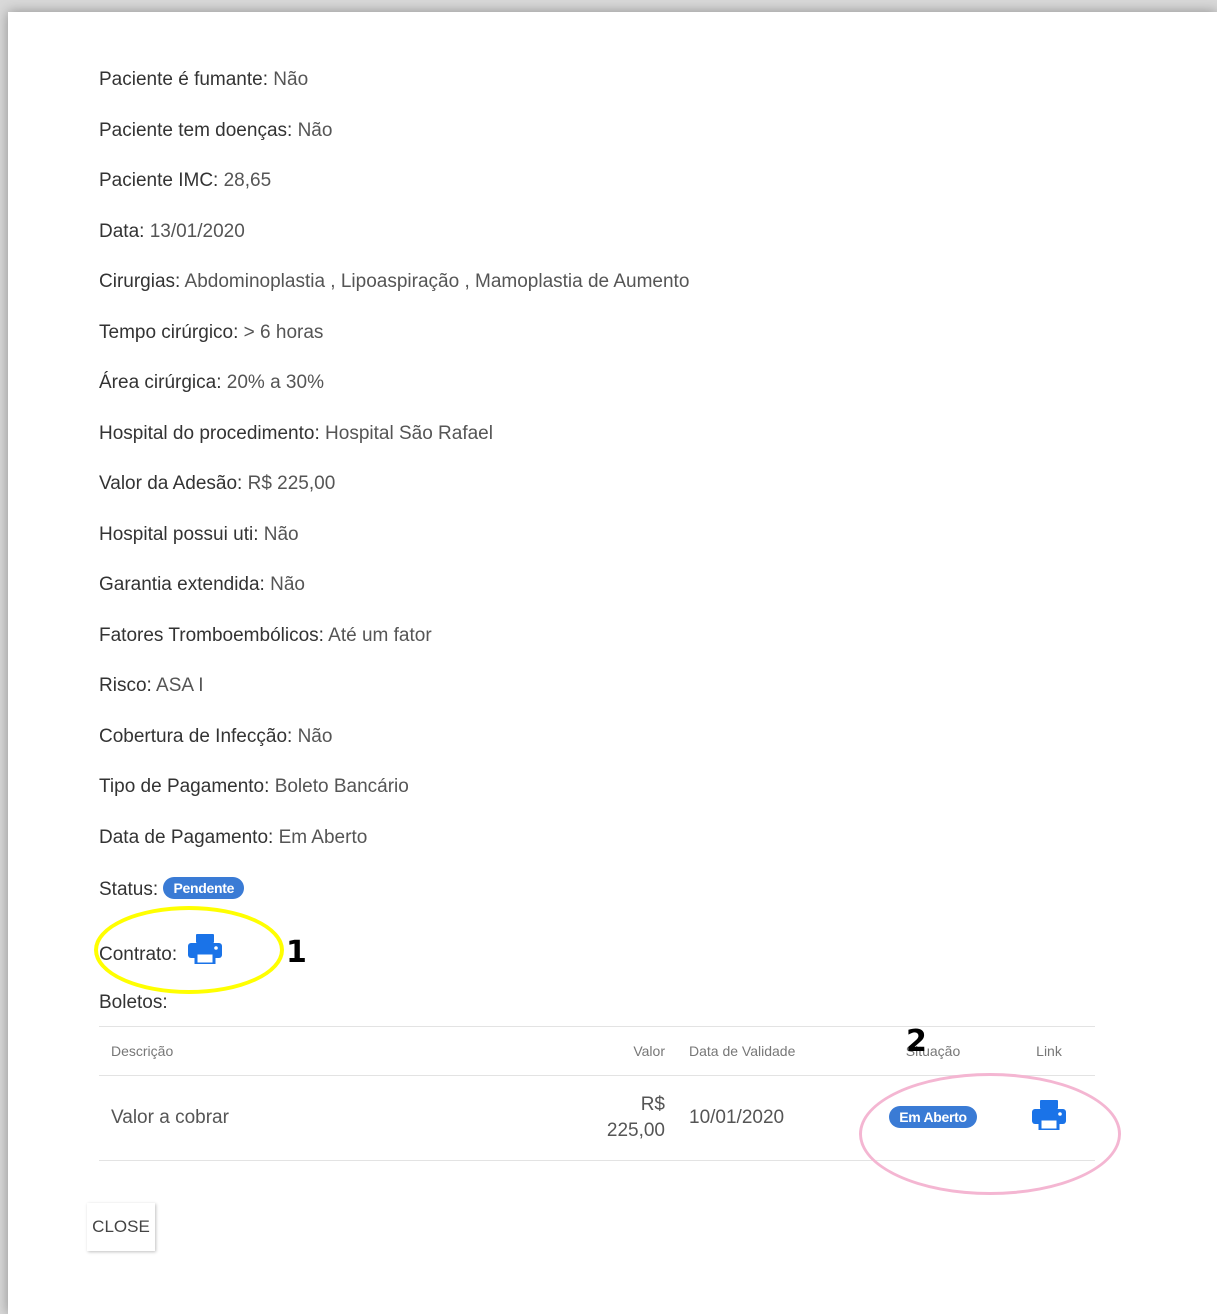  Describe the element at coordinates (336, 1118) in the screenshot. I see `cell-descricao: Valor a cobrar` at that location.